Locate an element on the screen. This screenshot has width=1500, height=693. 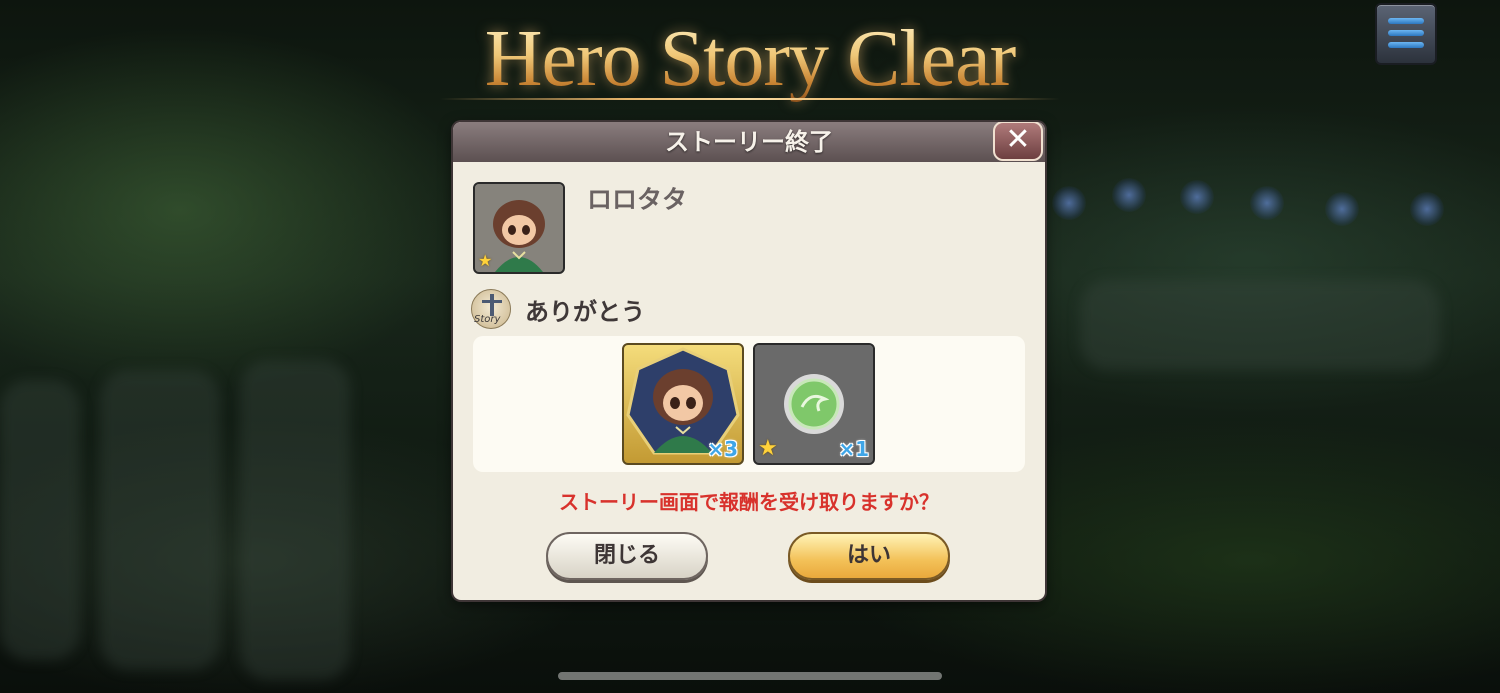
story-message: ありがとう is located at coordinates (585, 312).